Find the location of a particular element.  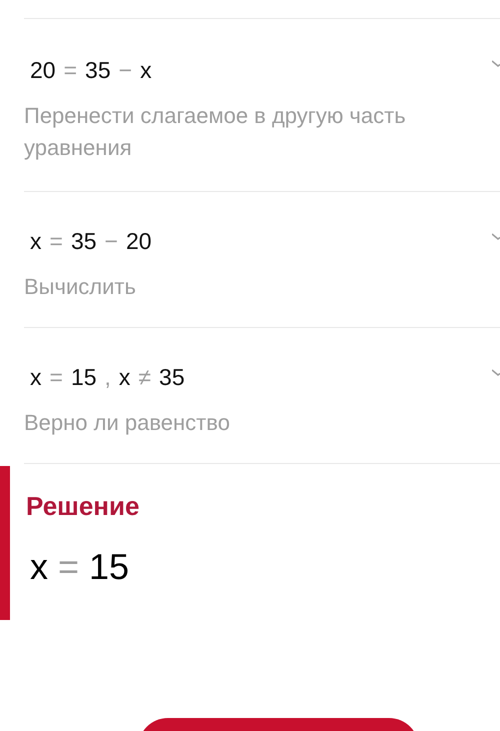

solution-title: Решение is located at coordinates (83, 506).